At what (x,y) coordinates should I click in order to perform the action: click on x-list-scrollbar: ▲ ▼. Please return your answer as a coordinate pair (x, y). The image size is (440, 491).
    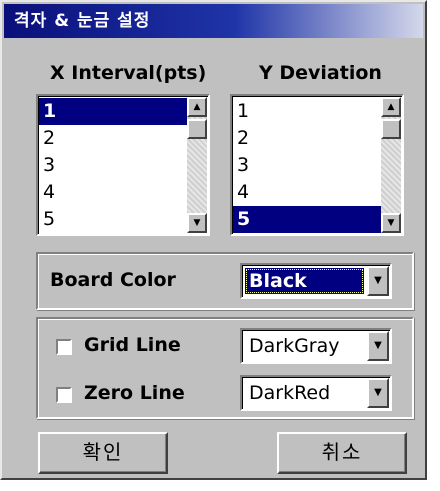
    Looking at the image, I should click on (197, 165).